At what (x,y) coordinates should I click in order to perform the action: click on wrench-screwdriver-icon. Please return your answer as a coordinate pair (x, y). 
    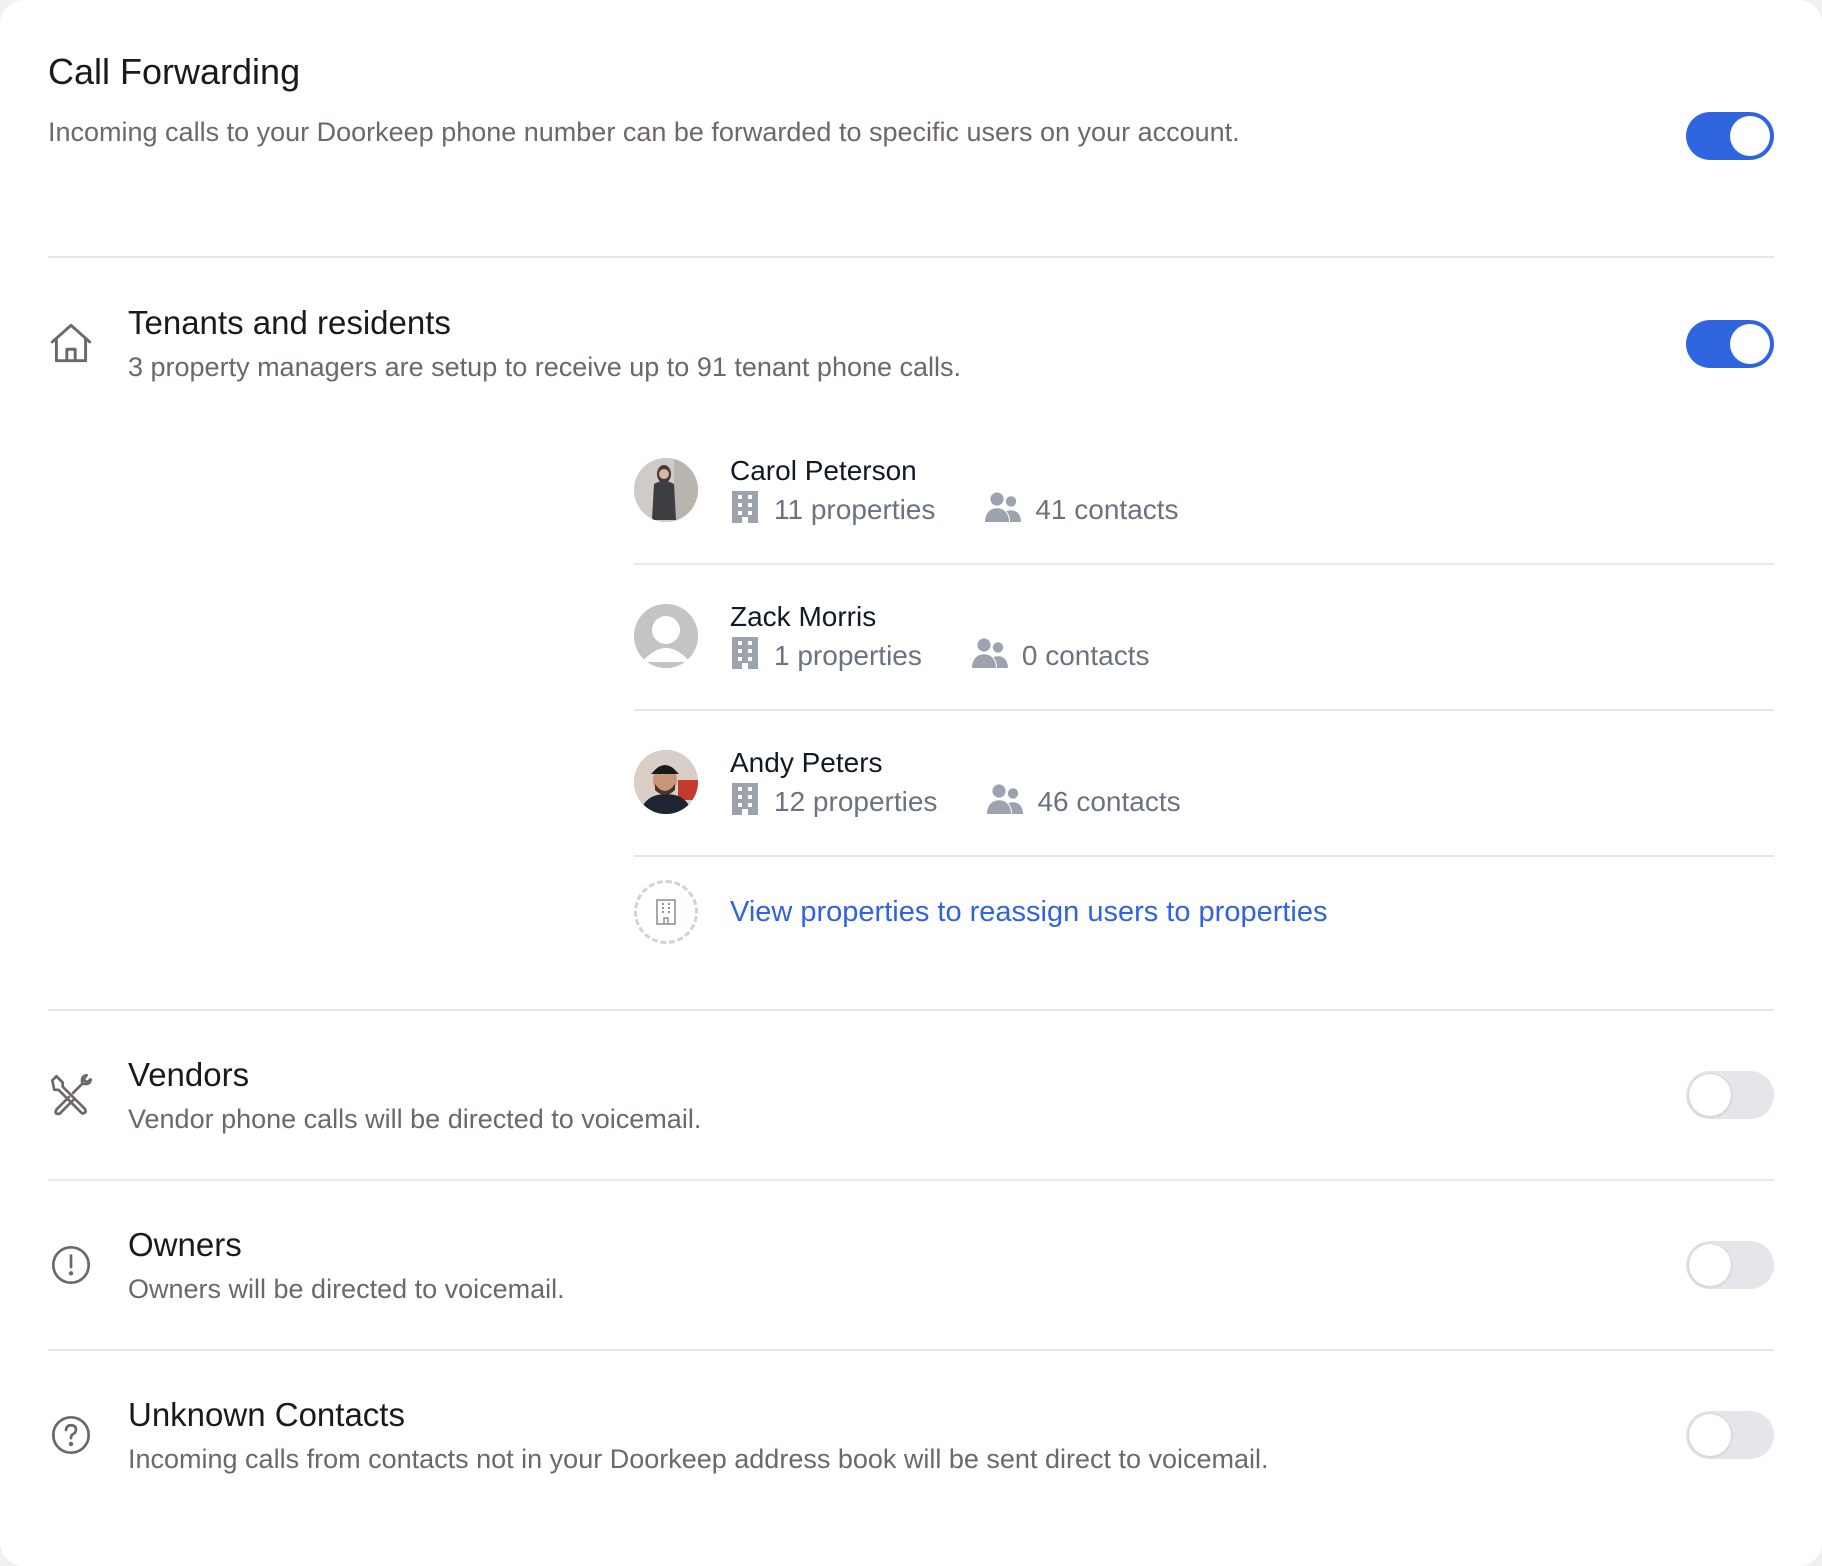
    Looking at the image, I should click on (71, 1095).